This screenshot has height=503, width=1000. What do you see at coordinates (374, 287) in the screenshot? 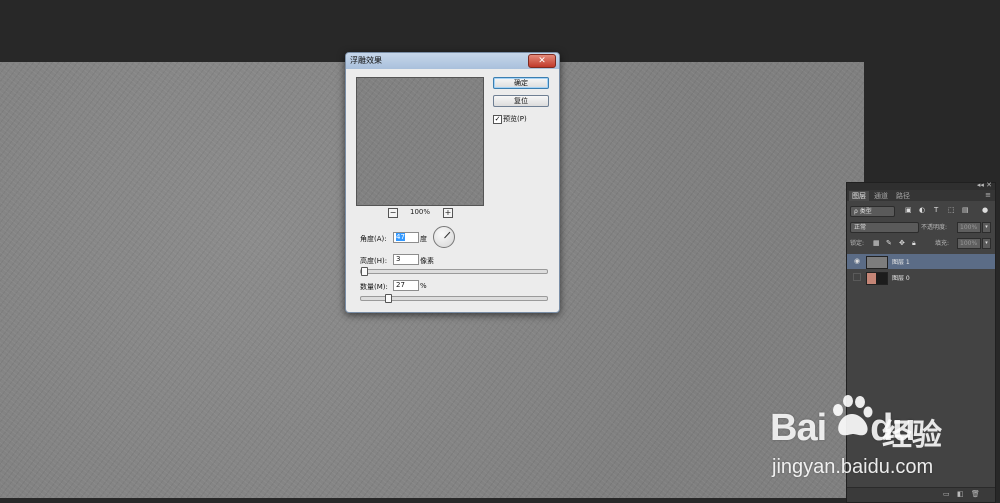
I see `amount-label: 数量(M):` at bounding box center [374, 287].